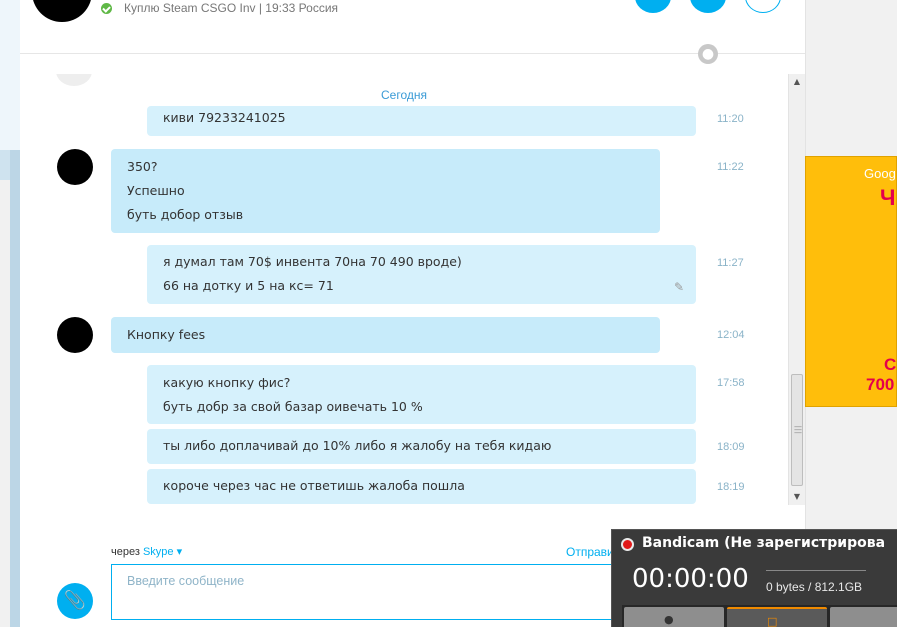  I want to click on send-via-selector: через Skype ▾, so click(146, 551).